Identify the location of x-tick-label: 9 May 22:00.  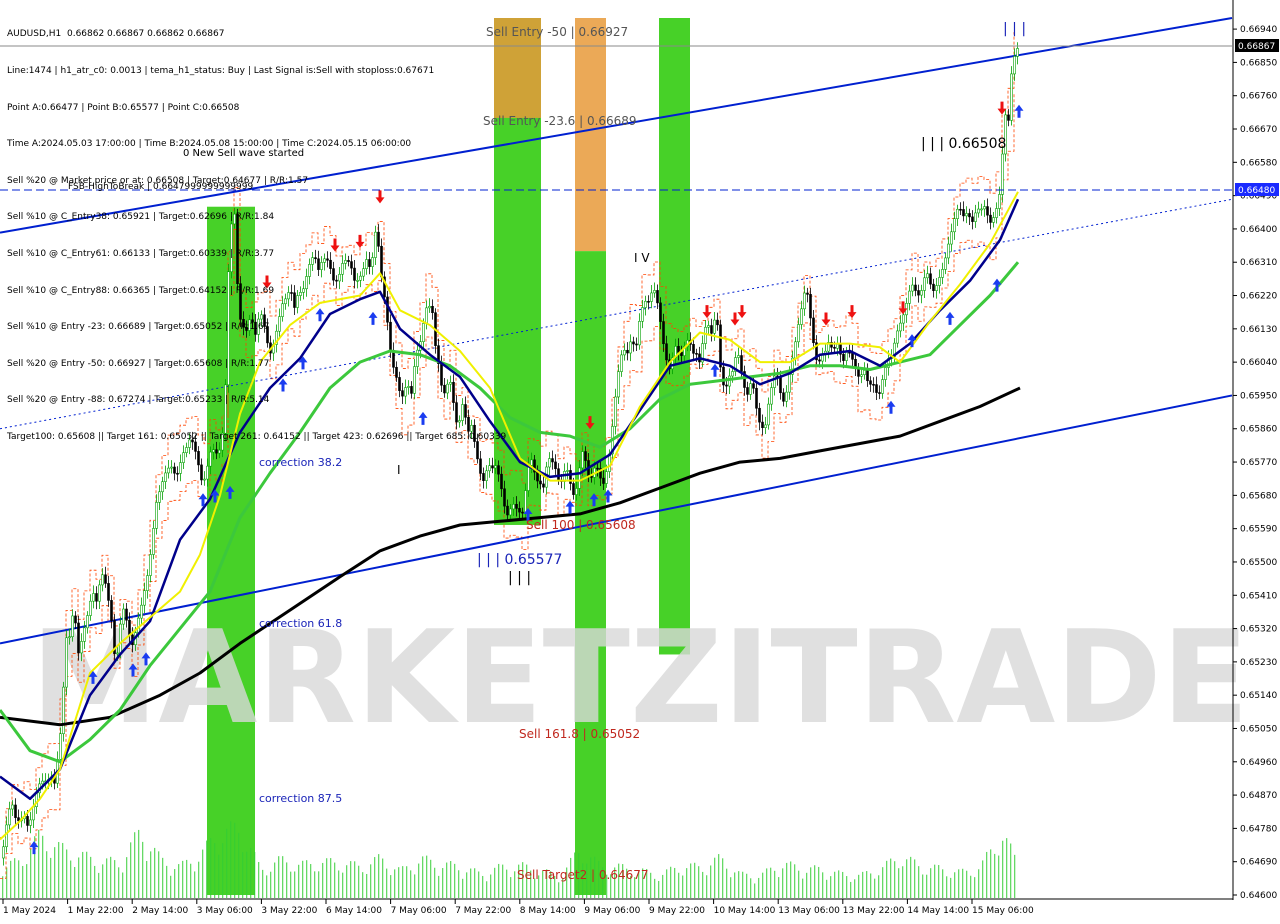
(677, 911).